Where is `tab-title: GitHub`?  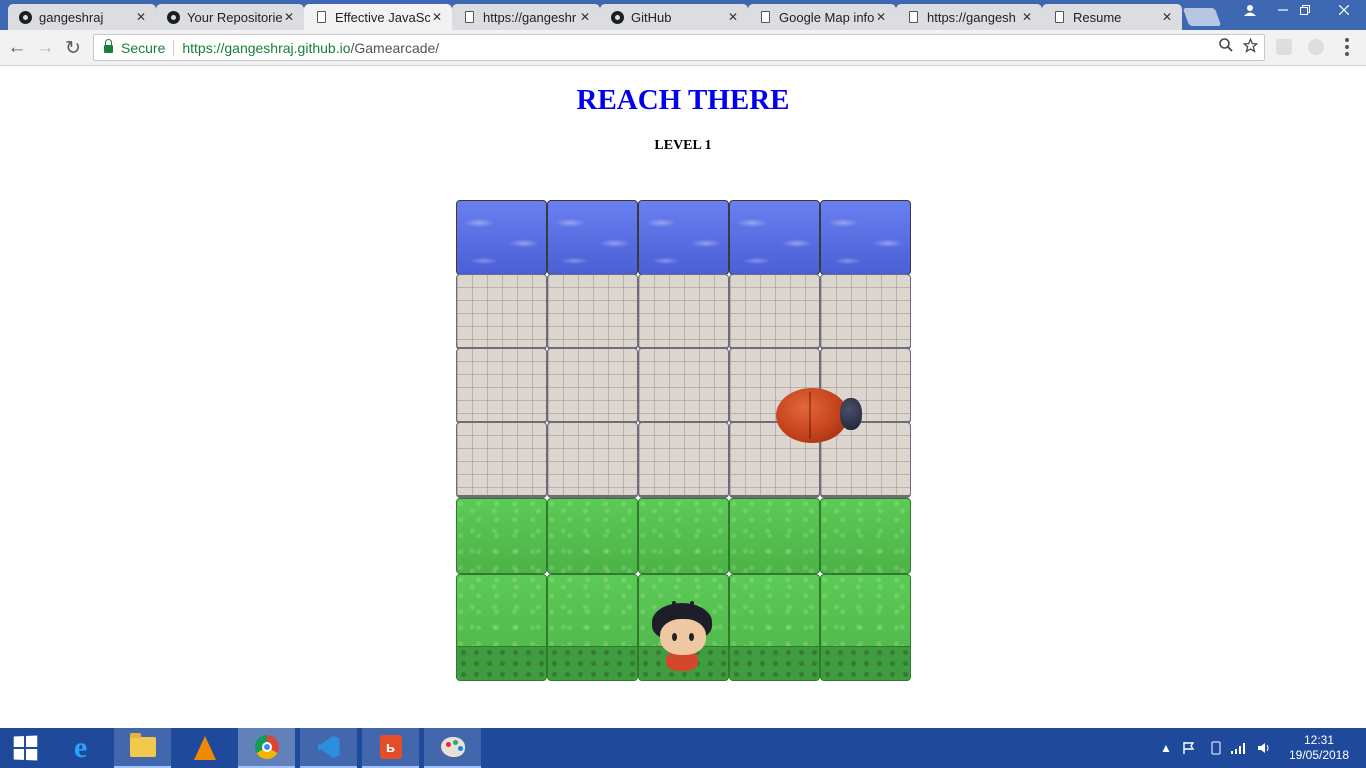 tab-title: GitHub is located at coordinates (651, 17).